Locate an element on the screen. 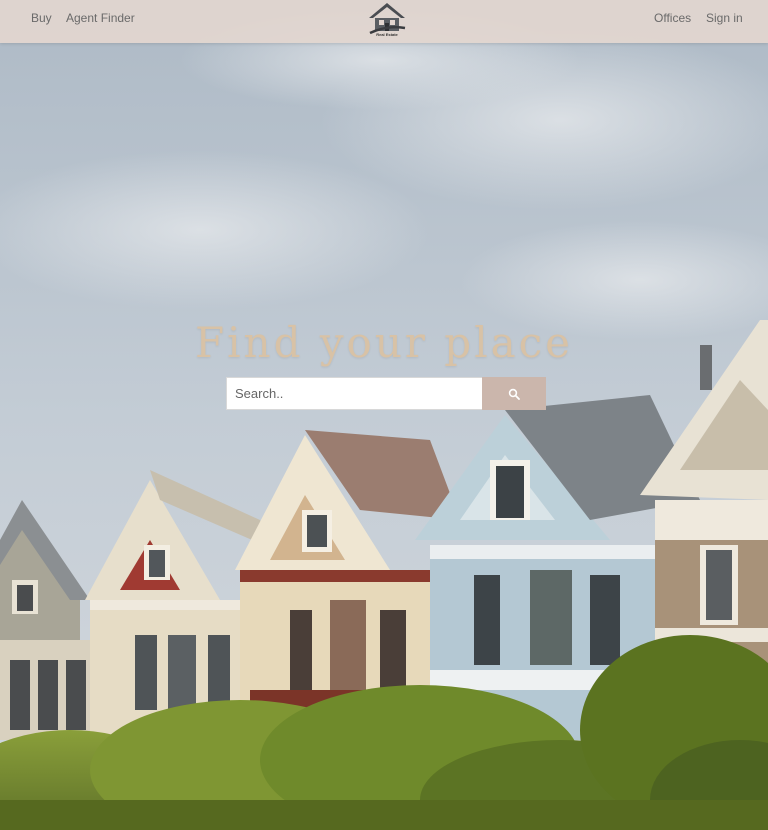 This screenshot has width=768, height=830. house-logo-icon: Real Estate is located at coordinates (387, 21).